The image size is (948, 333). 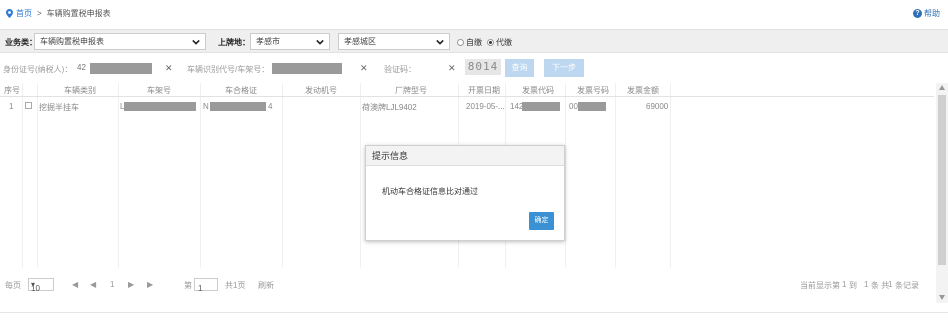 What do you see at coordinates (234, 42) in the screenshot?
I see `plate-place-label: 上牌地：` at bounding box center [234, 42].